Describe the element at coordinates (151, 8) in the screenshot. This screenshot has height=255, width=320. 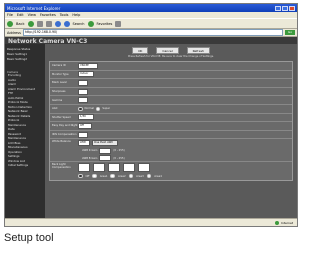
I see `browser-titlebar: Microsoft Internet Explorer` at that location.